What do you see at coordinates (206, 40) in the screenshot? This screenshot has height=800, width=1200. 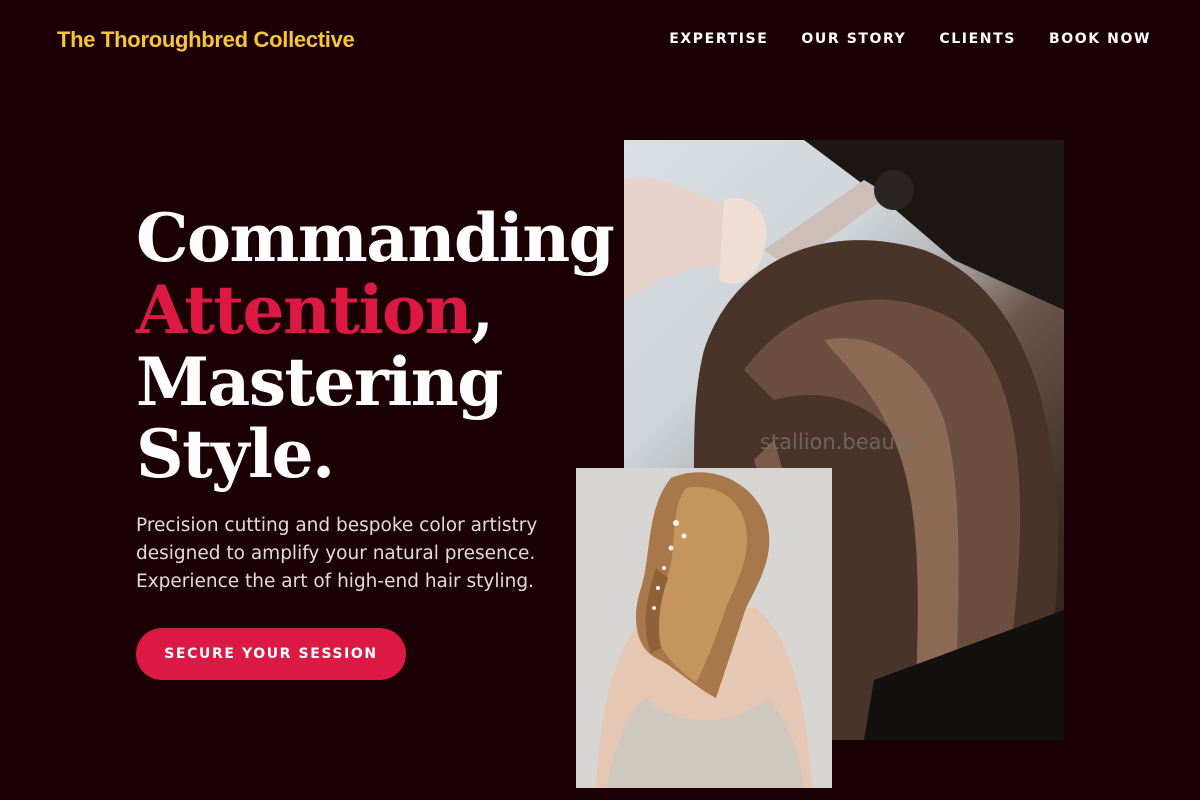 I see `brand-logo: The Thoroughbred Collective` at bounding box center [206, 40].